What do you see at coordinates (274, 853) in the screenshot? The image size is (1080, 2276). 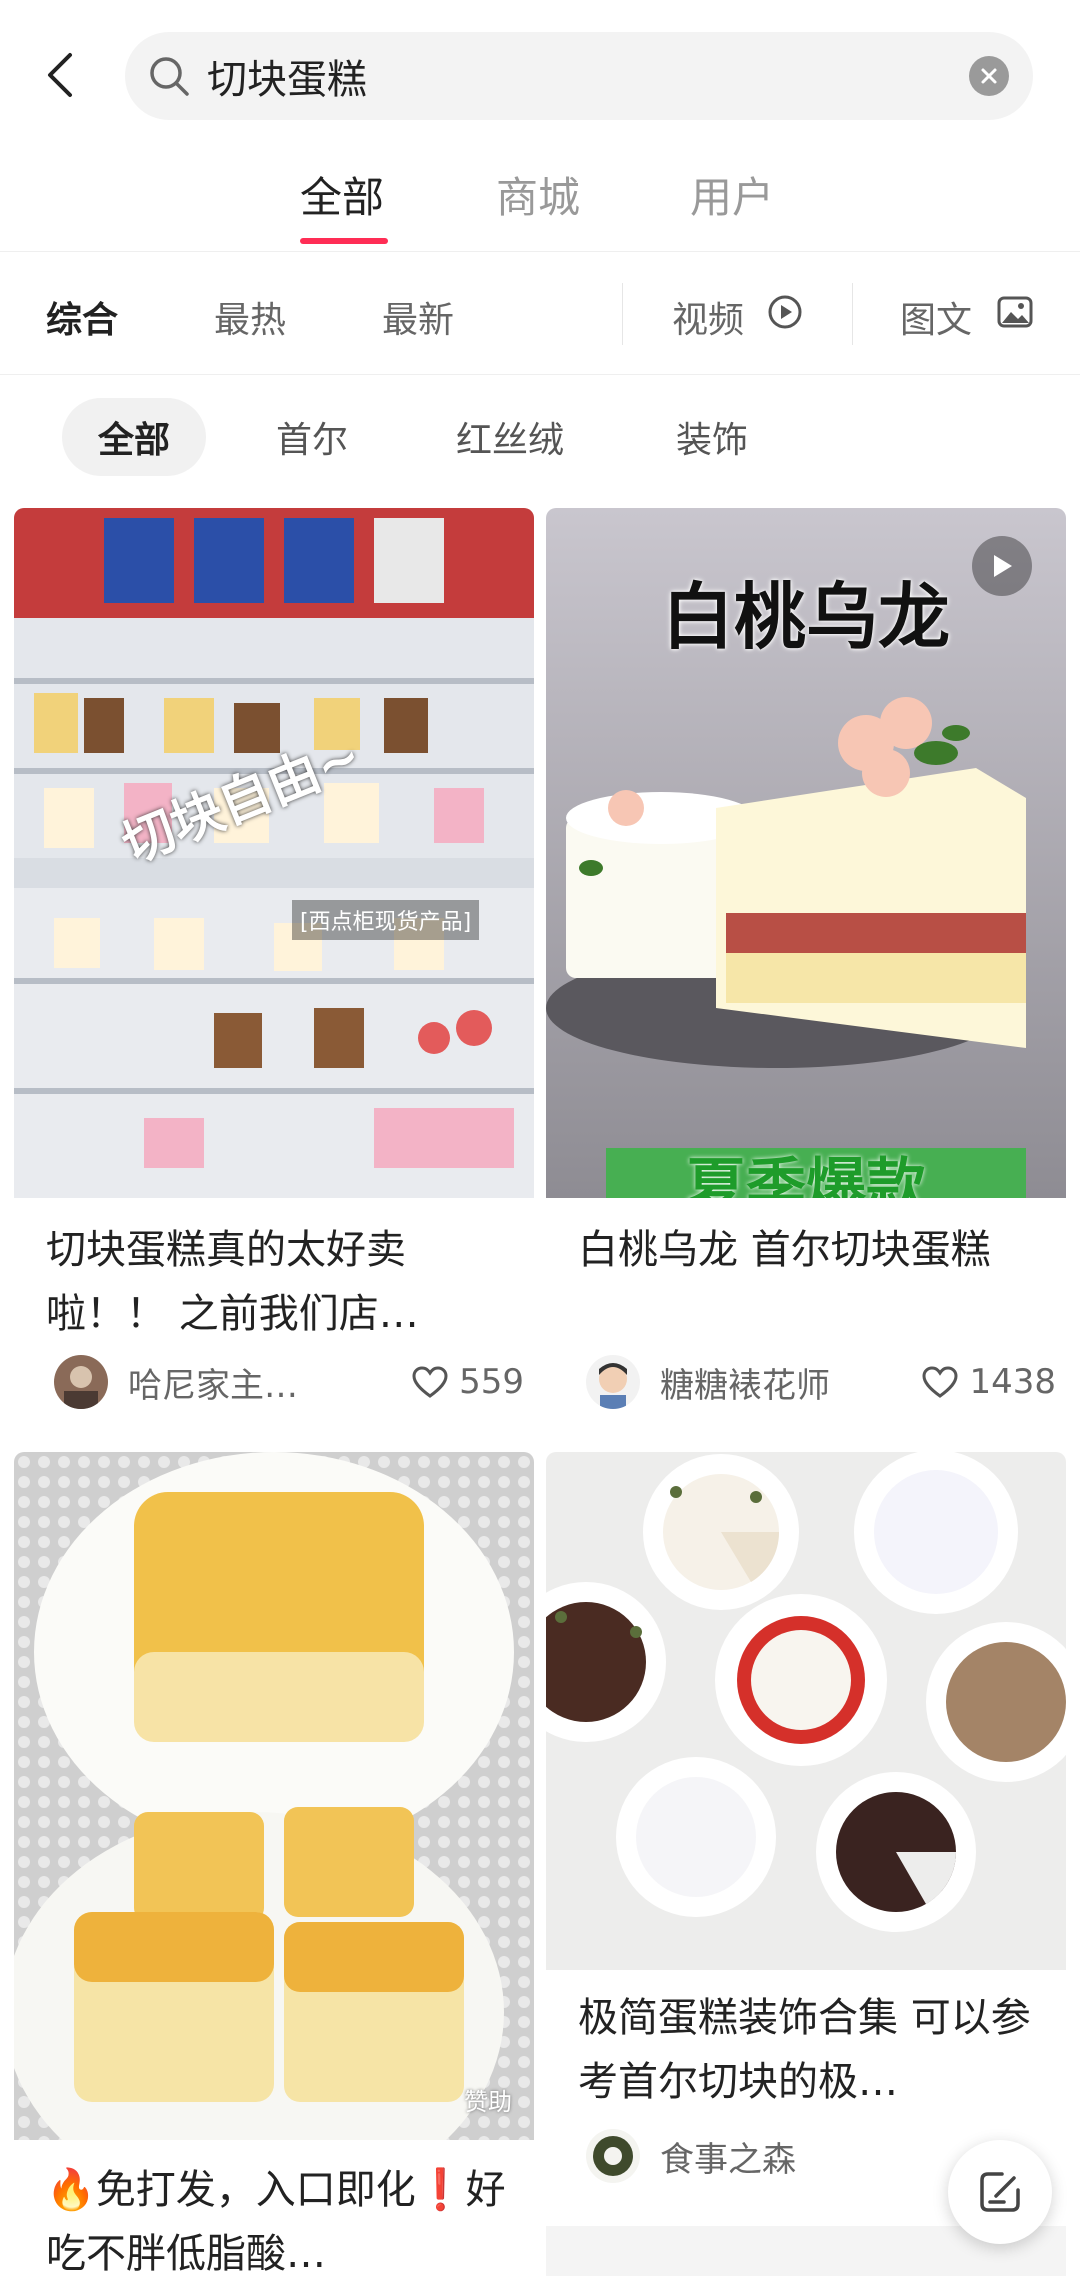 I see `card-image-display-case: 切块自由~ [西点柜现货产品]` at bounding box center [274, 853].